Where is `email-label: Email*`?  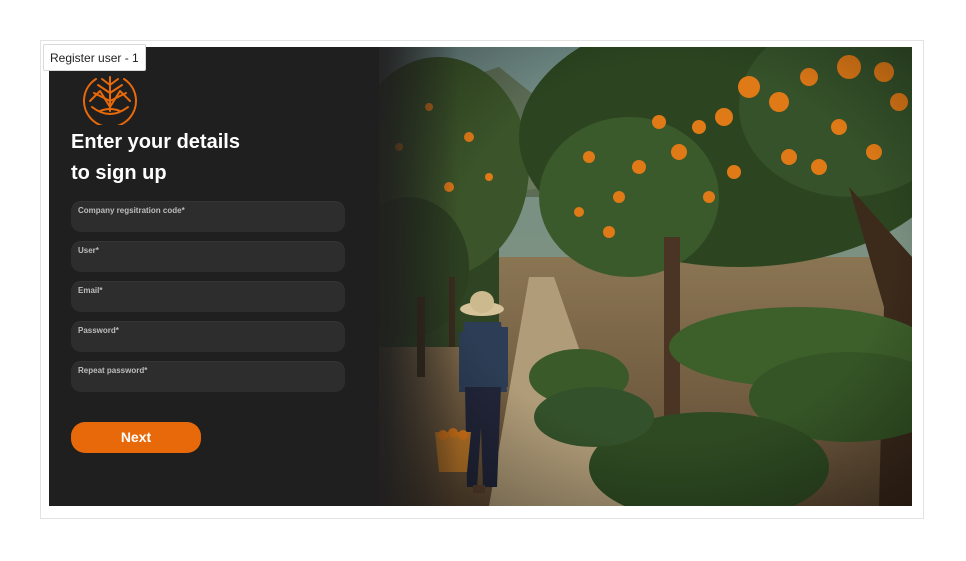 email-label: Email* is located at coordinates (90, 290).